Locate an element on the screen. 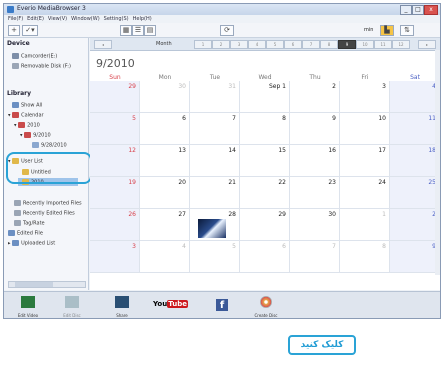  calendar-day-cell: 15 is located at coordinates (265, 161).